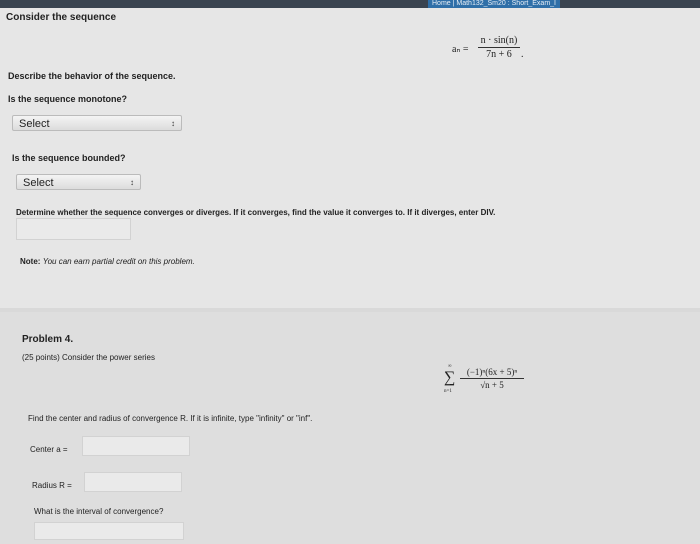 This screenshot has height=544, width=700. I want to click on bounded-question: Is the sequence bounded?, so click(69, 158).